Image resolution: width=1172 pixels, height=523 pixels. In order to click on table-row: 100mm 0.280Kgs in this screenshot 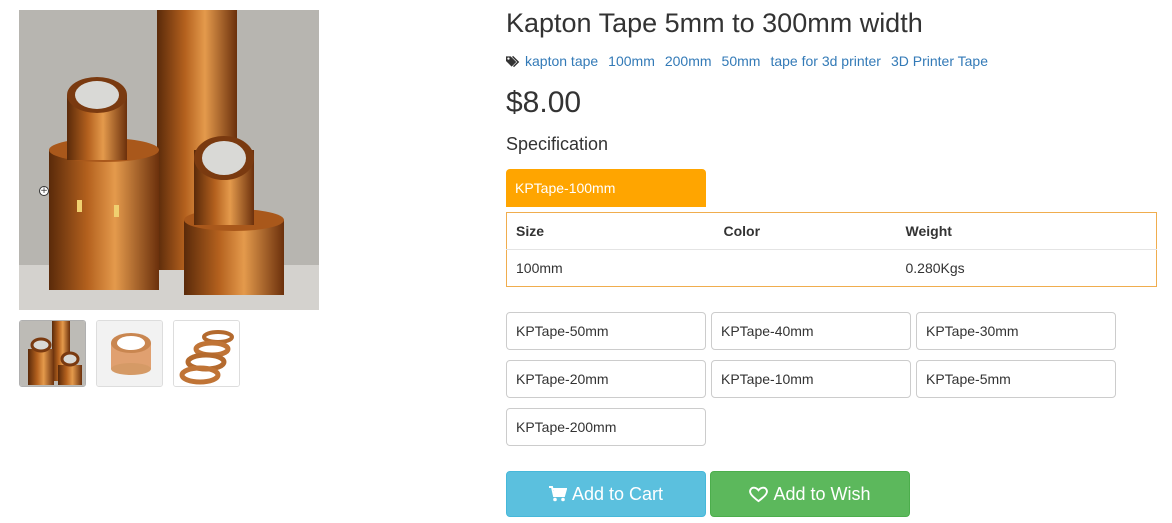, I will do `click(832, 268)`.